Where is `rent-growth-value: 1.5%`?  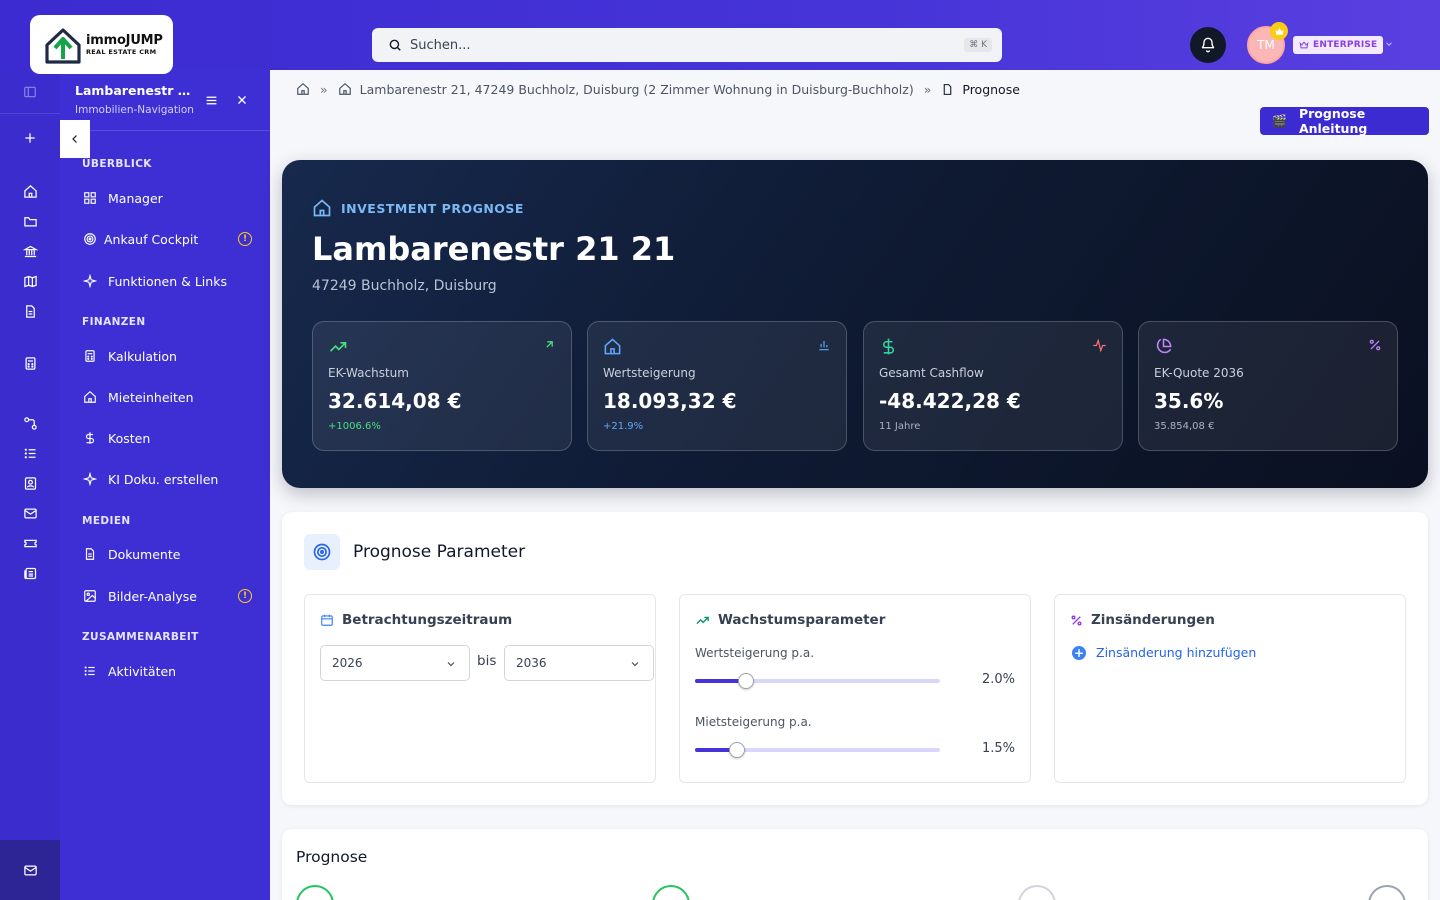
rent-growth-value: 1.5% is located at coordinates (998, 748).